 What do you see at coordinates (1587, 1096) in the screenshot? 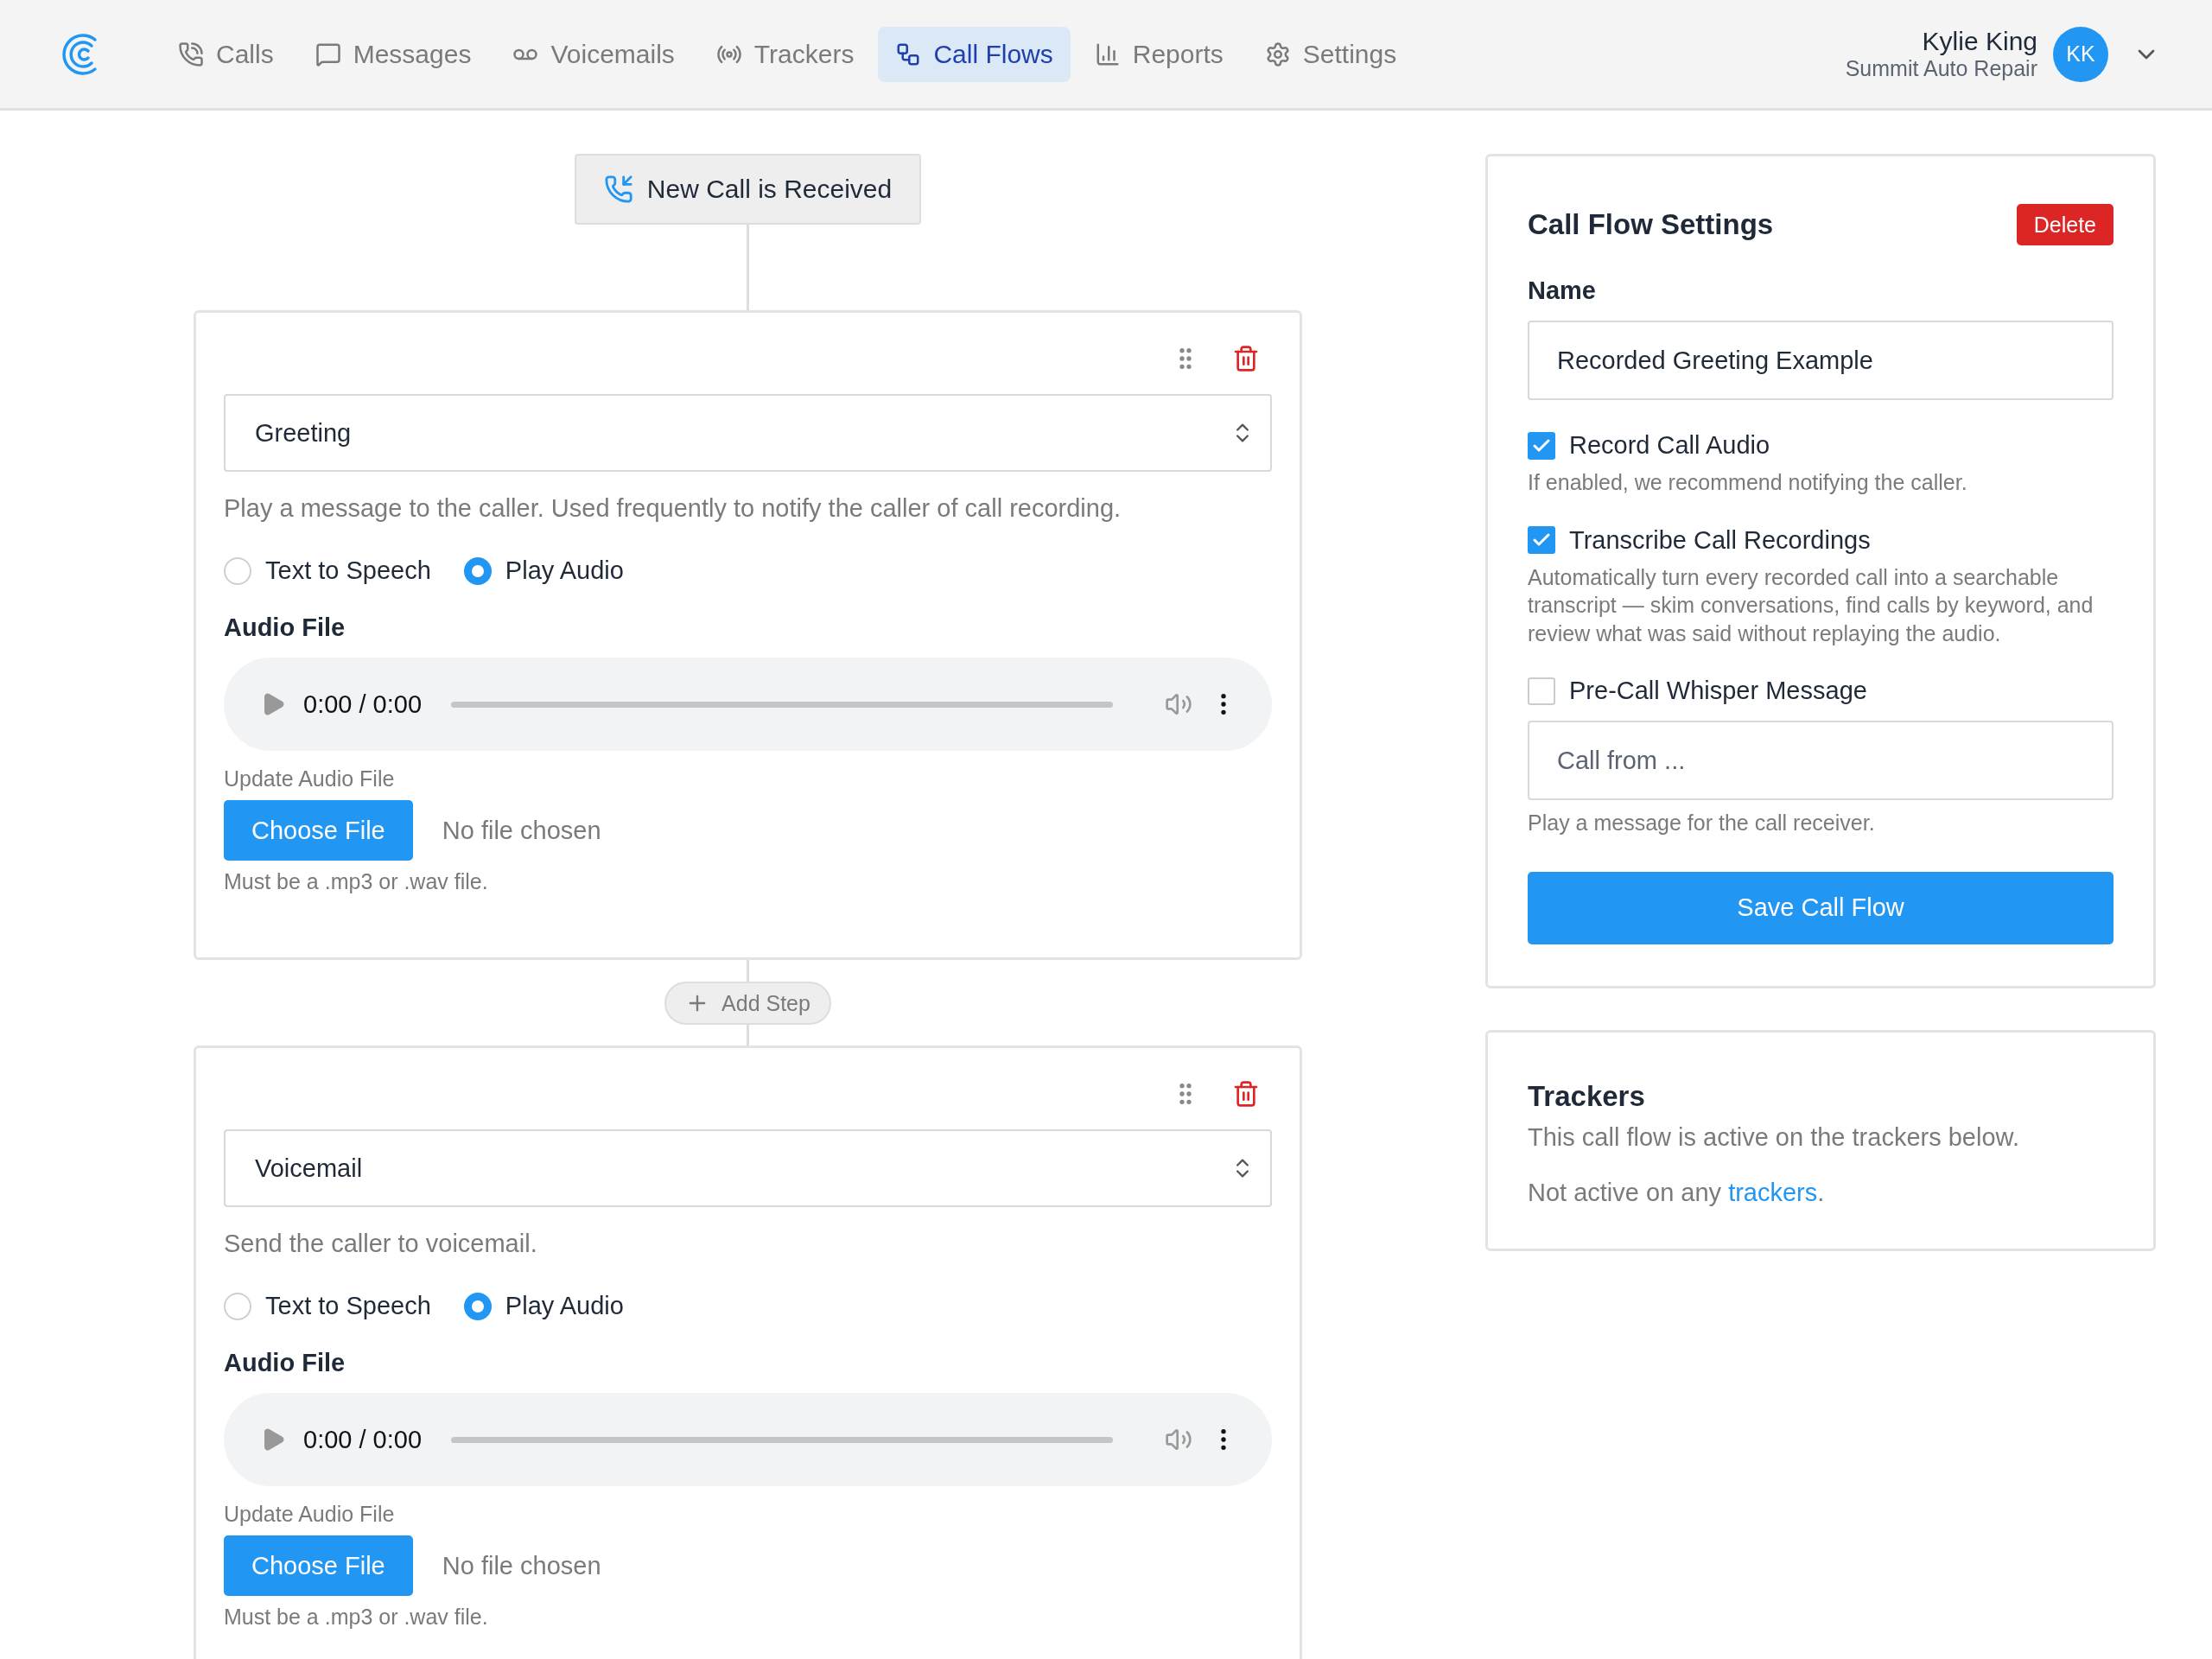
I see `panel-title: Trackers` at bounding box center [1587, 1096].